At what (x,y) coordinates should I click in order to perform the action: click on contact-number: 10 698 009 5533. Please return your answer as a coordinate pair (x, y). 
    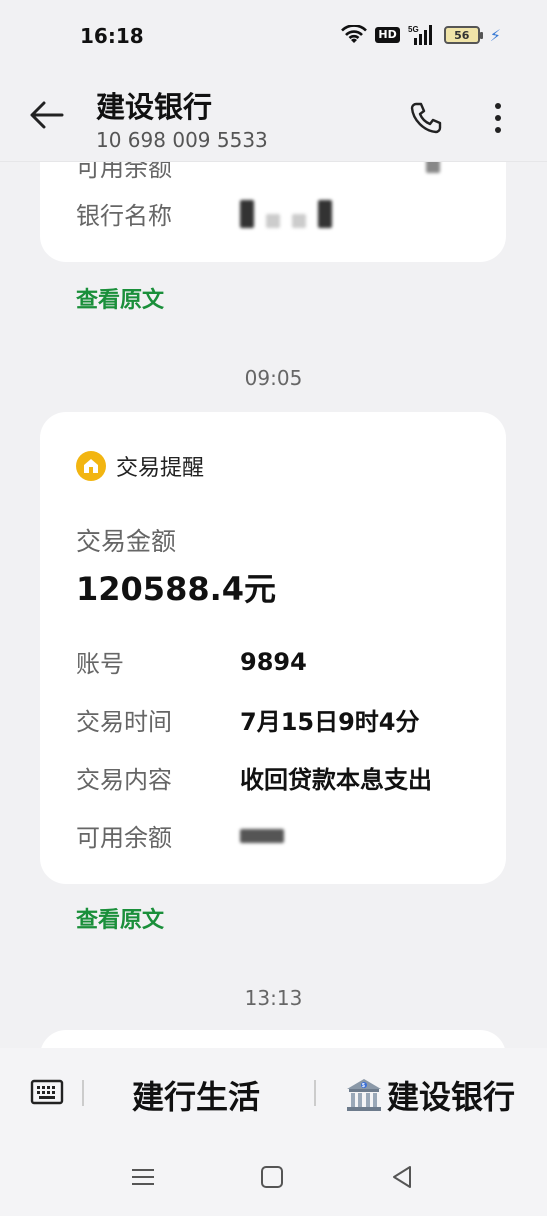
    Looking at the image, I should click on (182, 140).